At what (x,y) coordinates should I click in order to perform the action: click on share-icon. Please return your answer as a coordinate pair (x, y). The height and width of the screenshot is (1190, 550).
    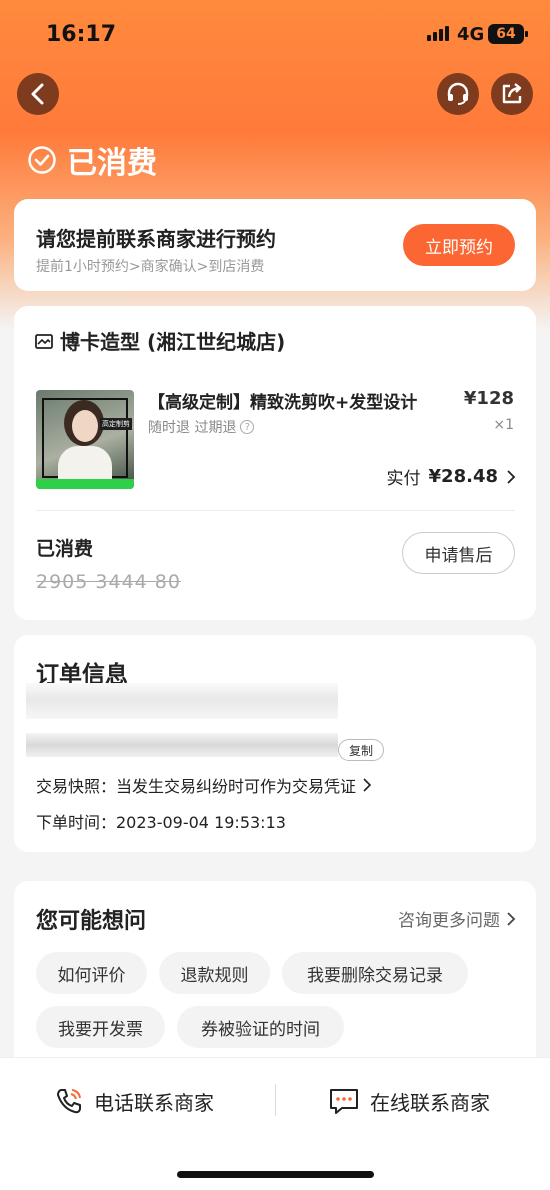
    Looking at the image, I should click on (512, 93).